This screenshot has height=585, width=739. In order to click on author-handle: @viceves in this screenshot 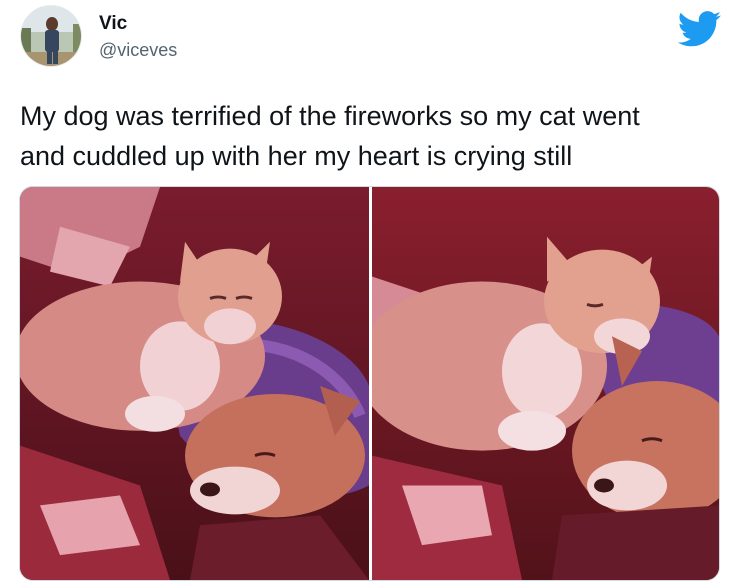, I will do `click(138, 50)`.